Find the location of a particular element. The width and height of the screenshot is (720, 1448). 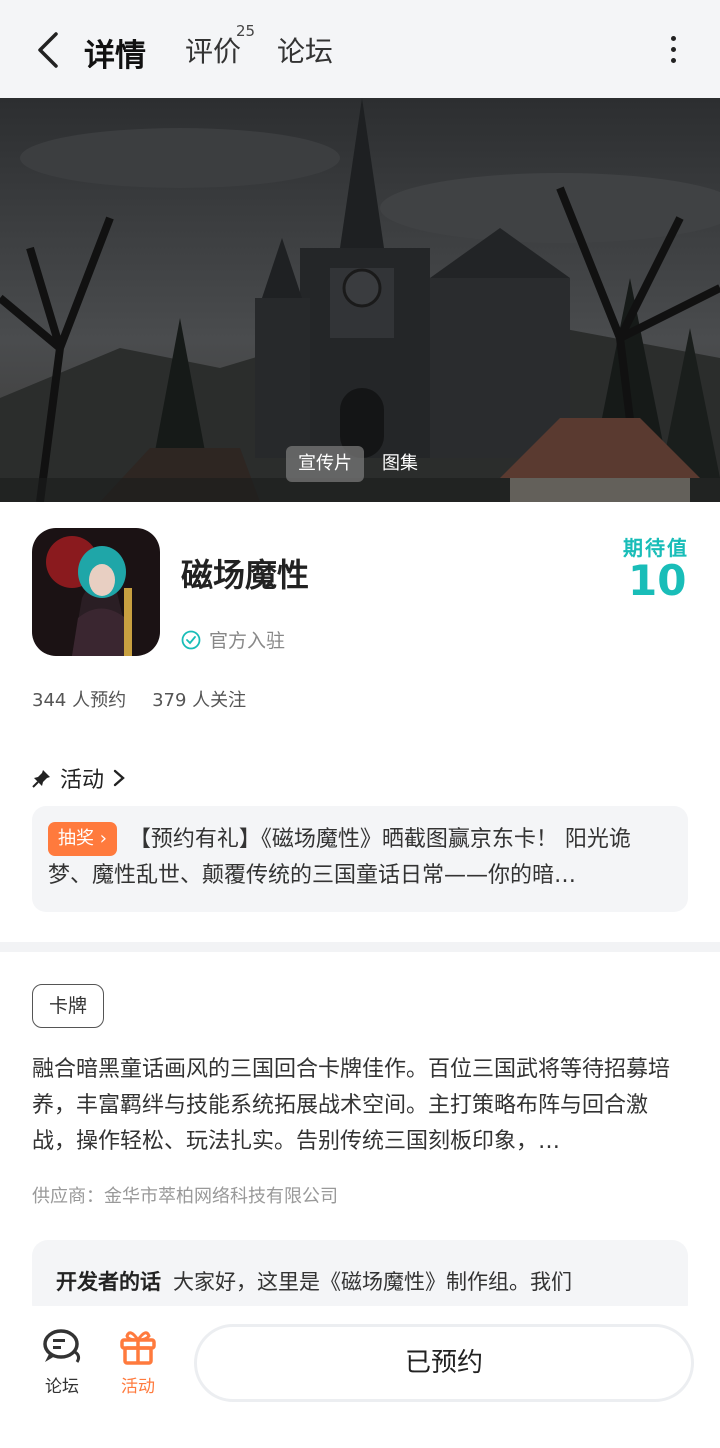

tab-forum: 论坛 is located at coordinates (305, 50).